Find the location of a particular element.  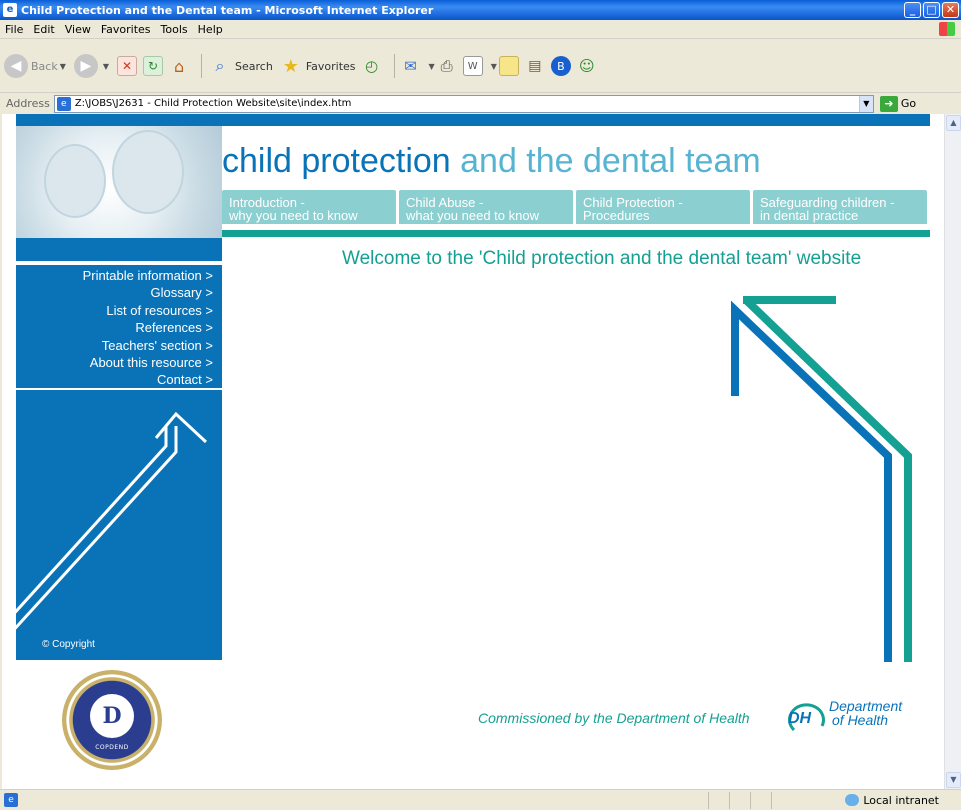

go-arrow-icon: ➜ is located at coordinates (888, 103).